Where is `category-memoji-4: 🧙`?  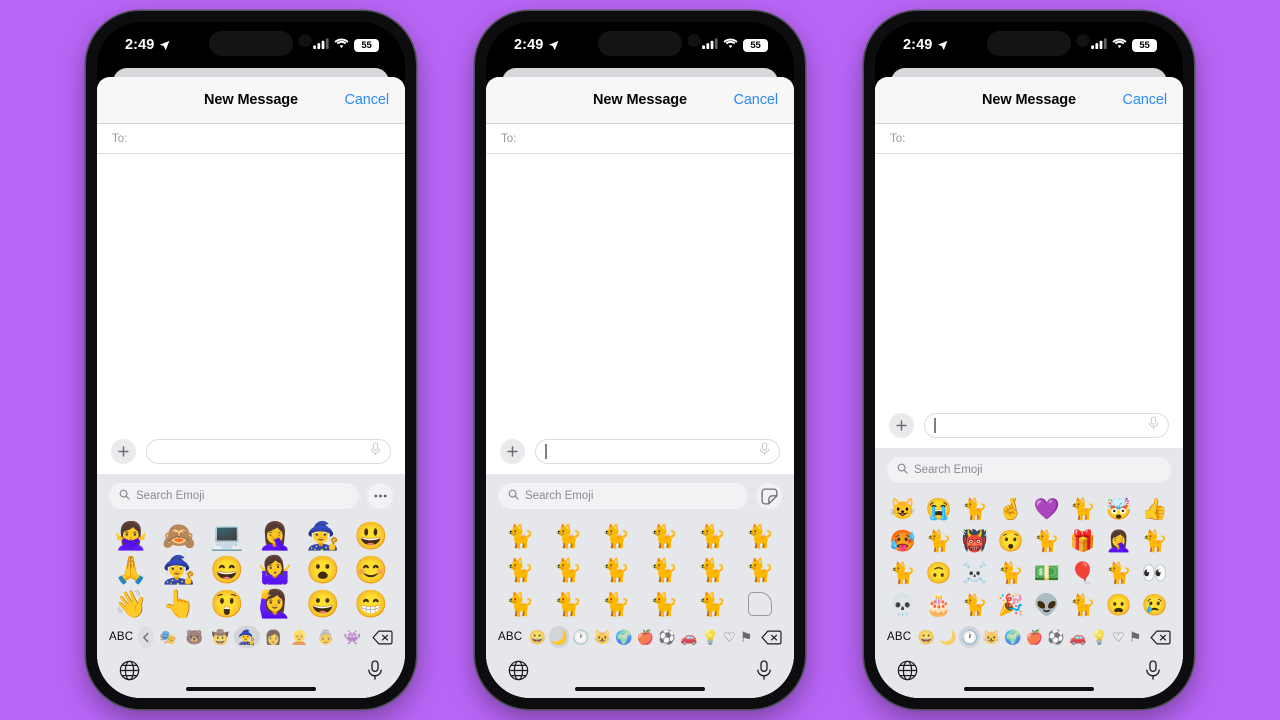
category-memoji-4: 🧙 is located at coordinates (247, 637).